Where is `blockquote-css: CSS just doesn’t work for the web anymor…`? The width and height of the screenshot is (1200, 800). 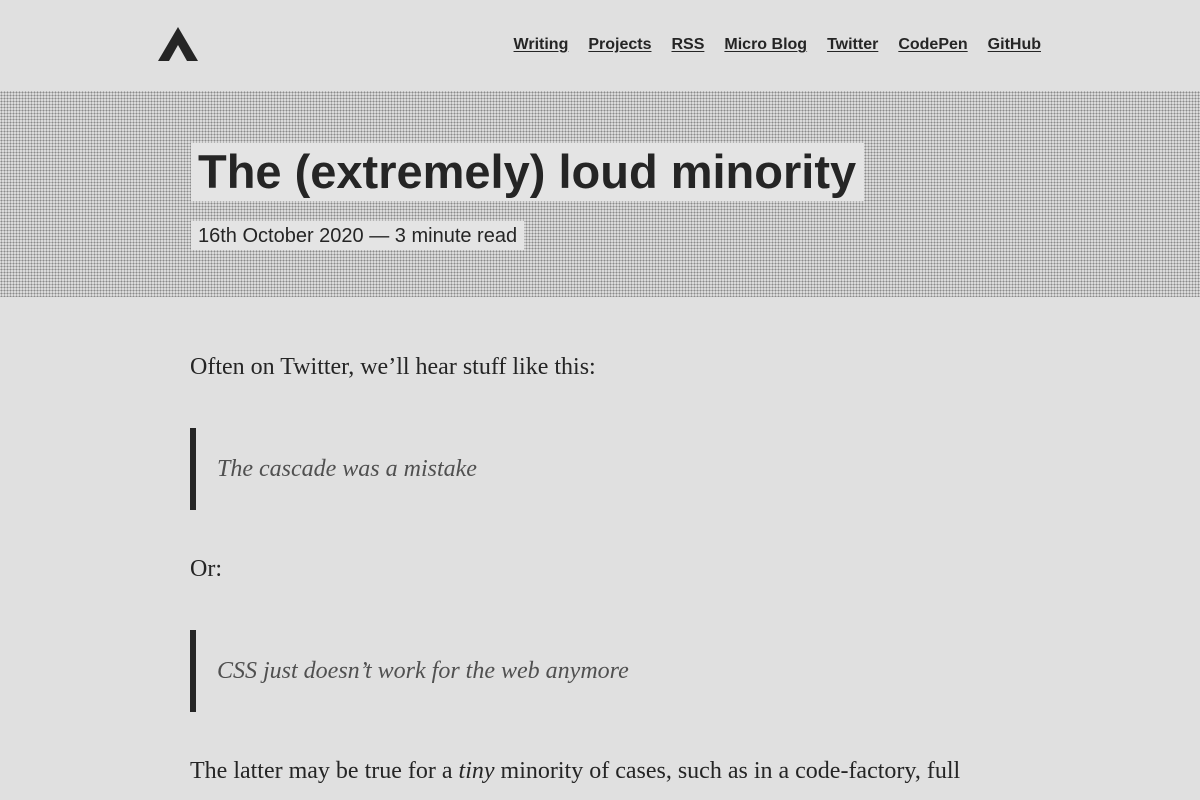 blockquote-css: CSS just doesn’t work for the web anymor… is located at coordinates (409, 671).